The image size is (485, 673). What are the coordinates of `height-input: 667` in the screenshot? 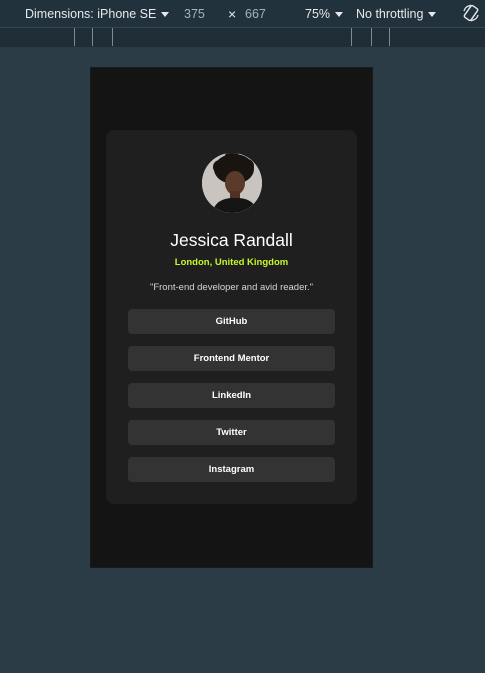 It's located at (255, 13).